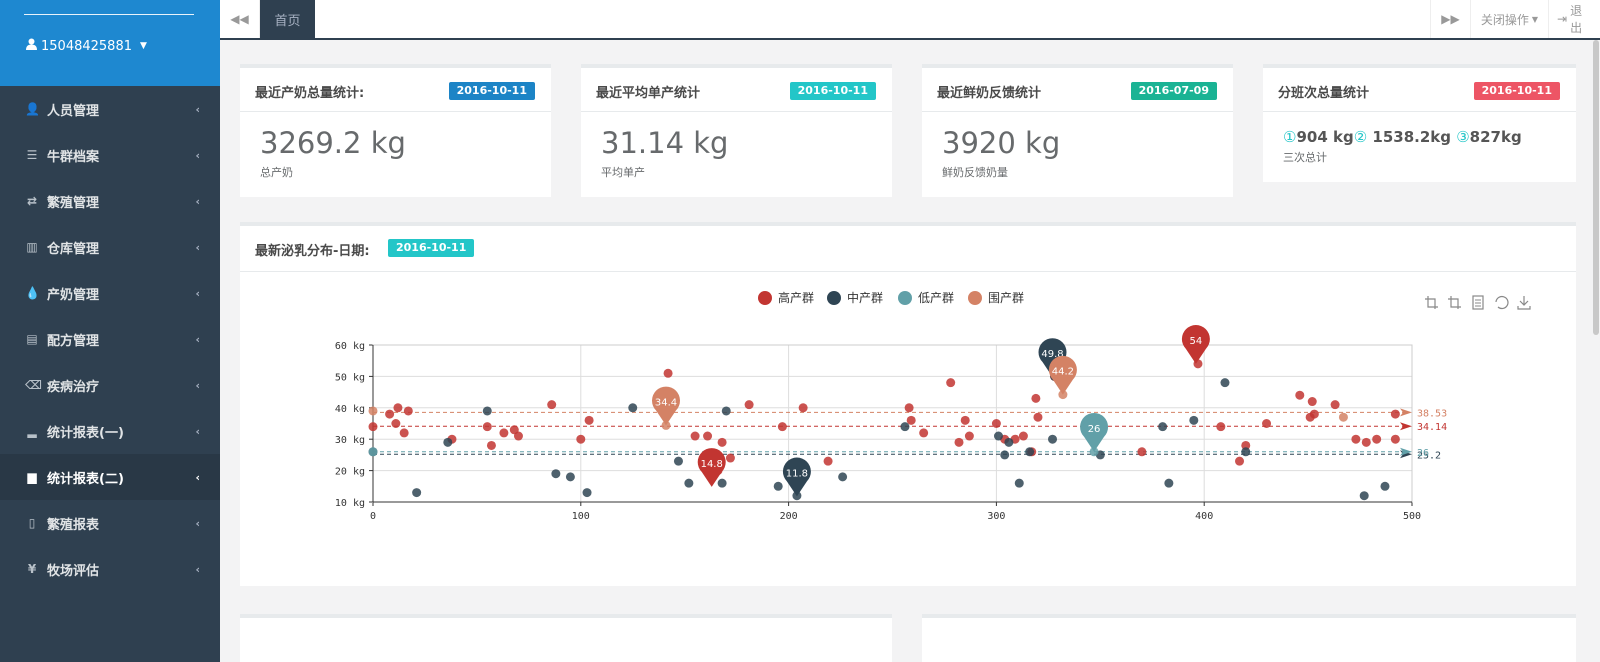 The height and width of the screenshot is (662, 1600). Describe the element at coordinates (797, 473) in the screenshot. I see `pin-label: 11.8` at that location.